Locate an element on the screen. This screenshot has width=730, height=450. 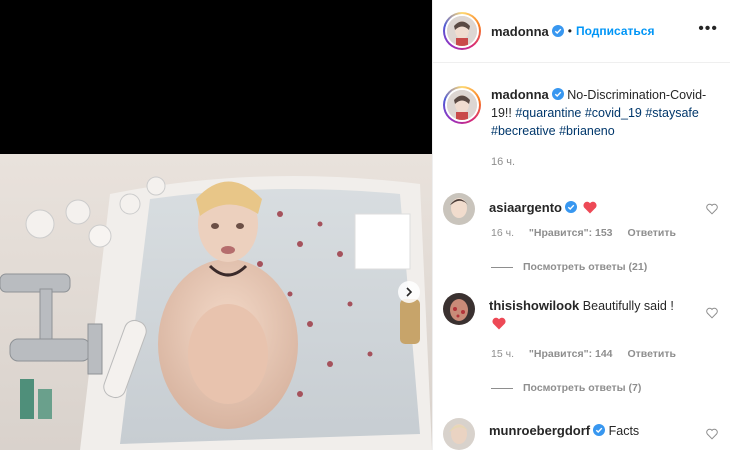
post-timestamp: 16 ч. is located at coordinates (503, 162).